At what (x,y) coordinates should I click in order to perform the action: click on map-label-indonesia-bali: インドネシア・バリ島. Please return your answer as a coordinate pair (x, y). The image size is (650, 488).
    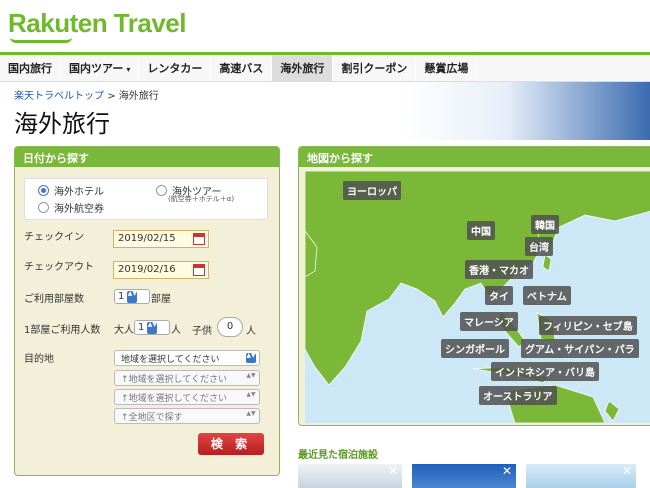
    Looking at the image, I should click on (545, 371).